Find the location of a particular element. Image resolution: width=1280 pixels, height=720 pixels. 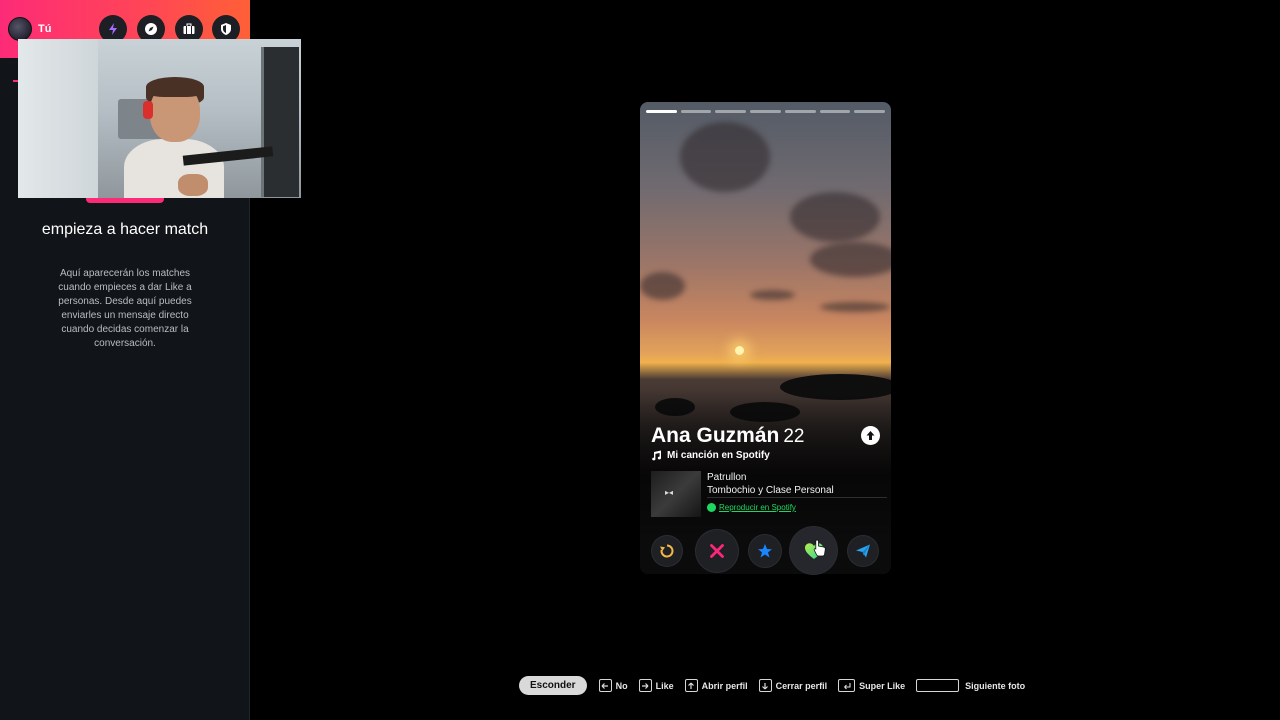

song-artist: Tombochio y Clase Personal is located at coordinates (770, 490).